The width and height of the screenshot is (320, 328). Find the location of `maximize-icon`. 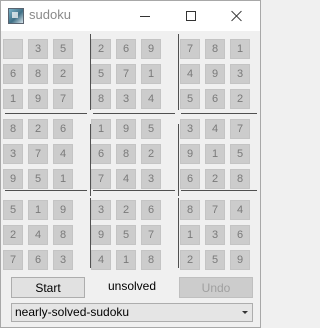

maximize-icon is located at coordinates (191, 16).